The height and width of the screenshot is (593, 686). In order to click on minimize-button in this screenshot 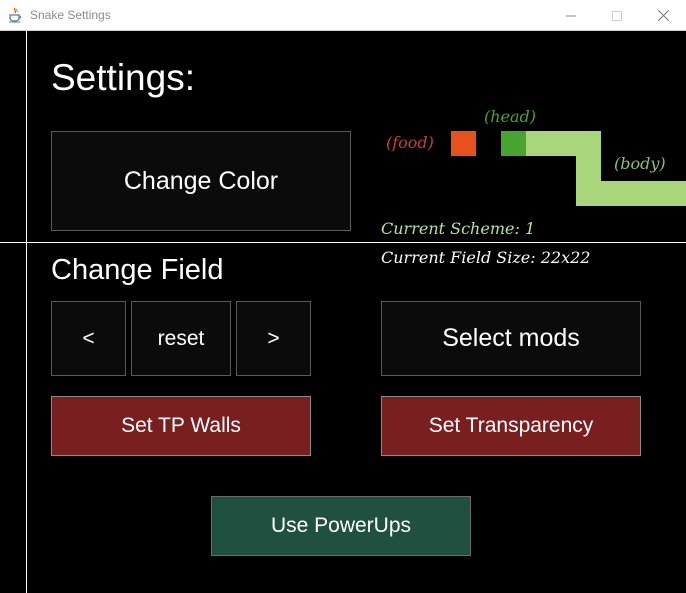, I will do `click(571, 15)`.